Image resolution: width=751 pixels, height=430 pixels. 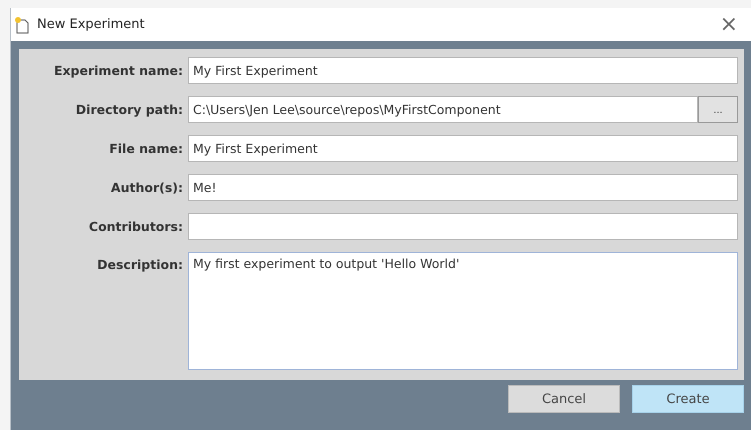 I want to click on window-title: New Experiment, so click(x=91, y=24).